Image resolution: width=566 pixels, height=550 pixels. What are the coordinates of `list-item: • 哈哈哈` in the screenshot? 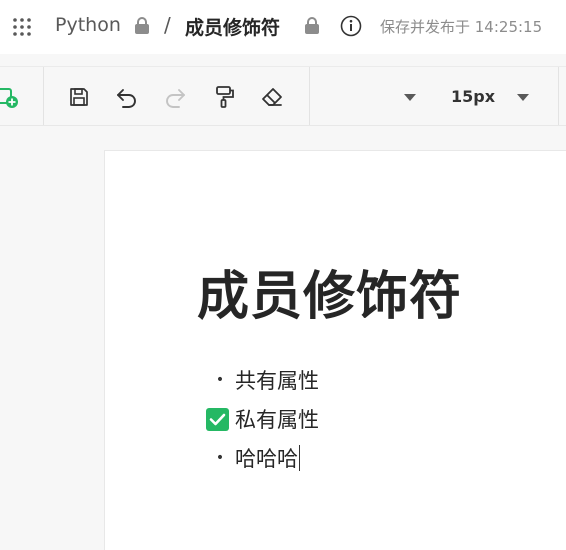 It's located at (252, 458).